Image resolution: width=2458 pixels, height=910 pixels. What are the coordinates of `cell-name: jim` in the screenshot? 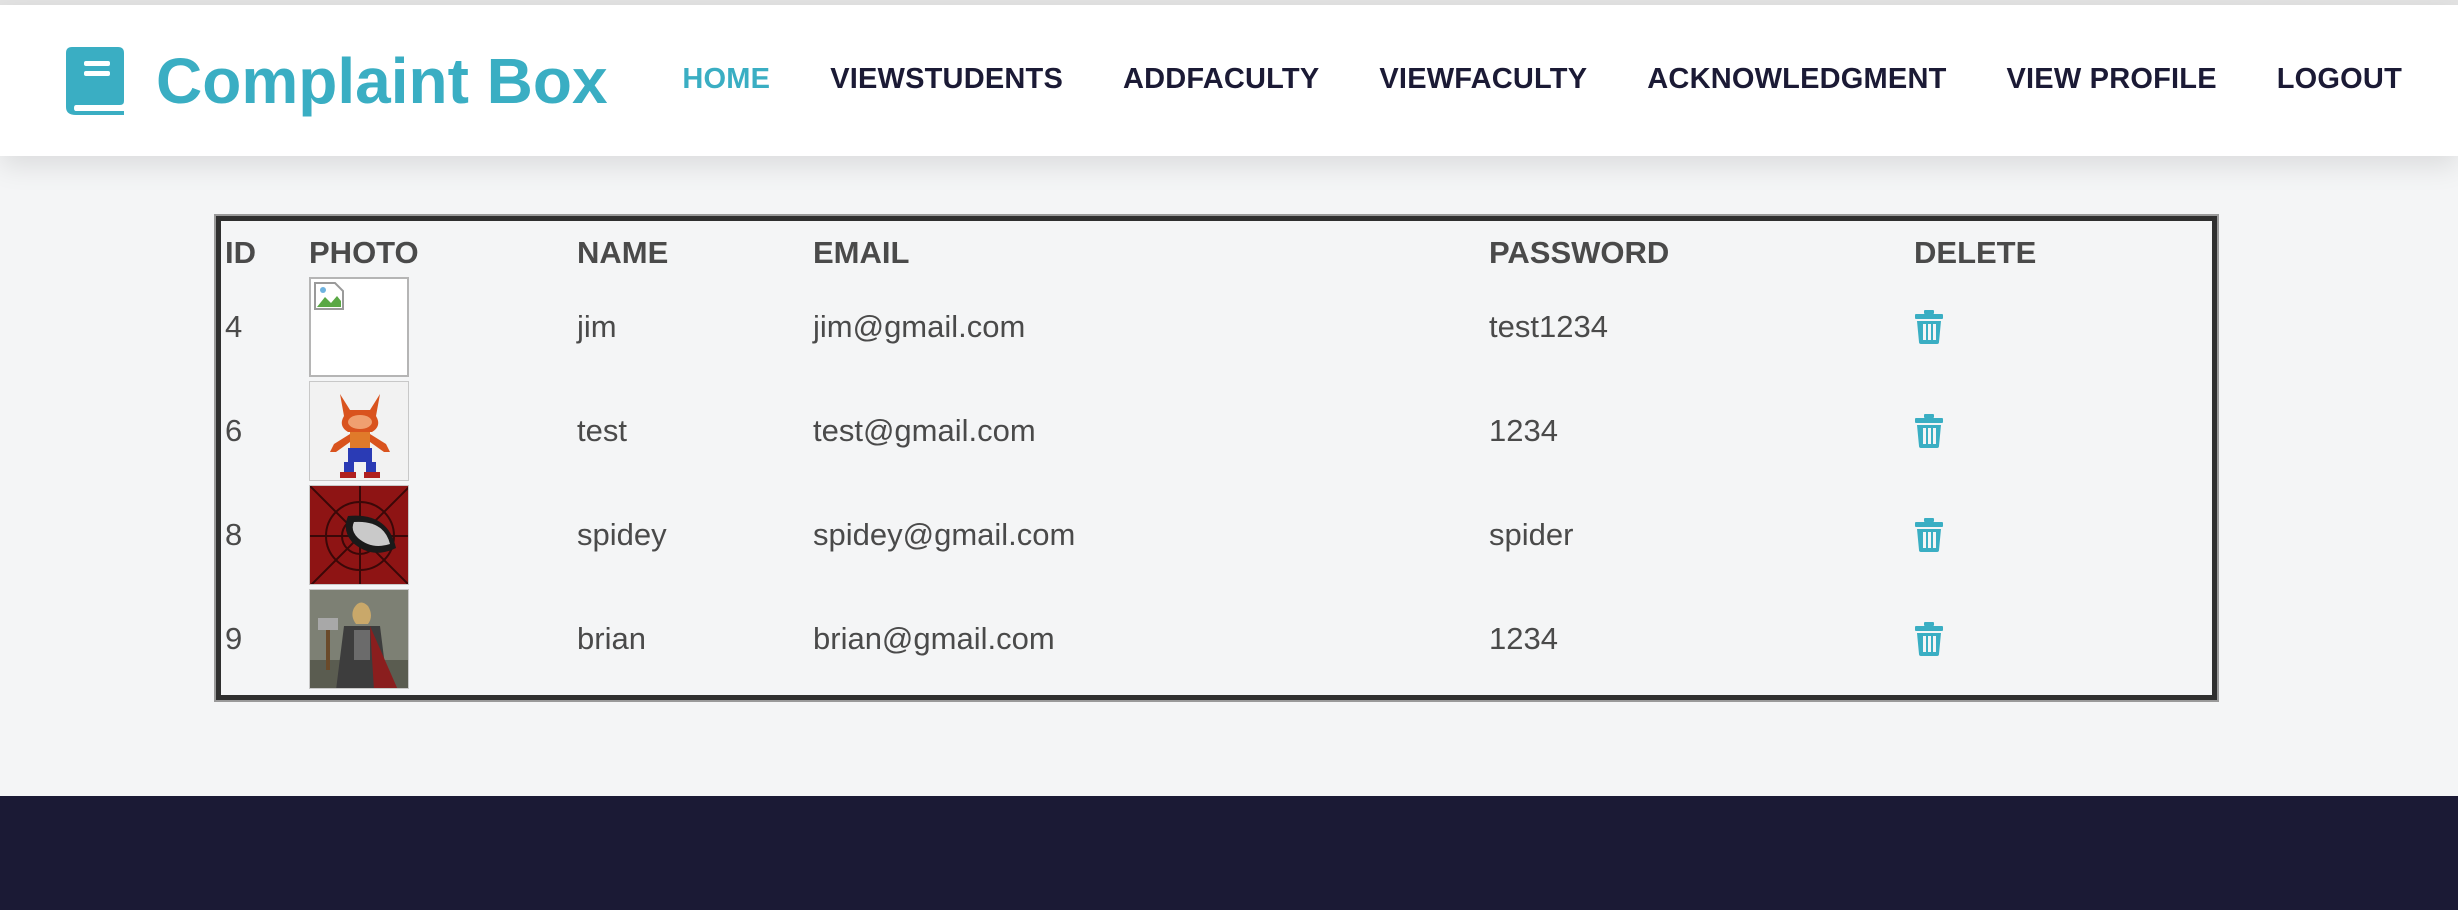 It's located at (597, 326).